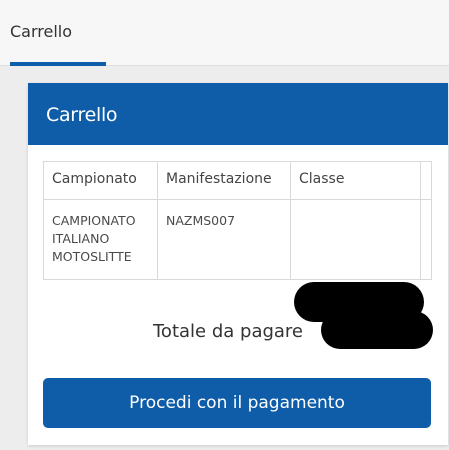 This screenshot has width=449, height=450. I want to click on column-header-classe: Classe, so click(355, 180).